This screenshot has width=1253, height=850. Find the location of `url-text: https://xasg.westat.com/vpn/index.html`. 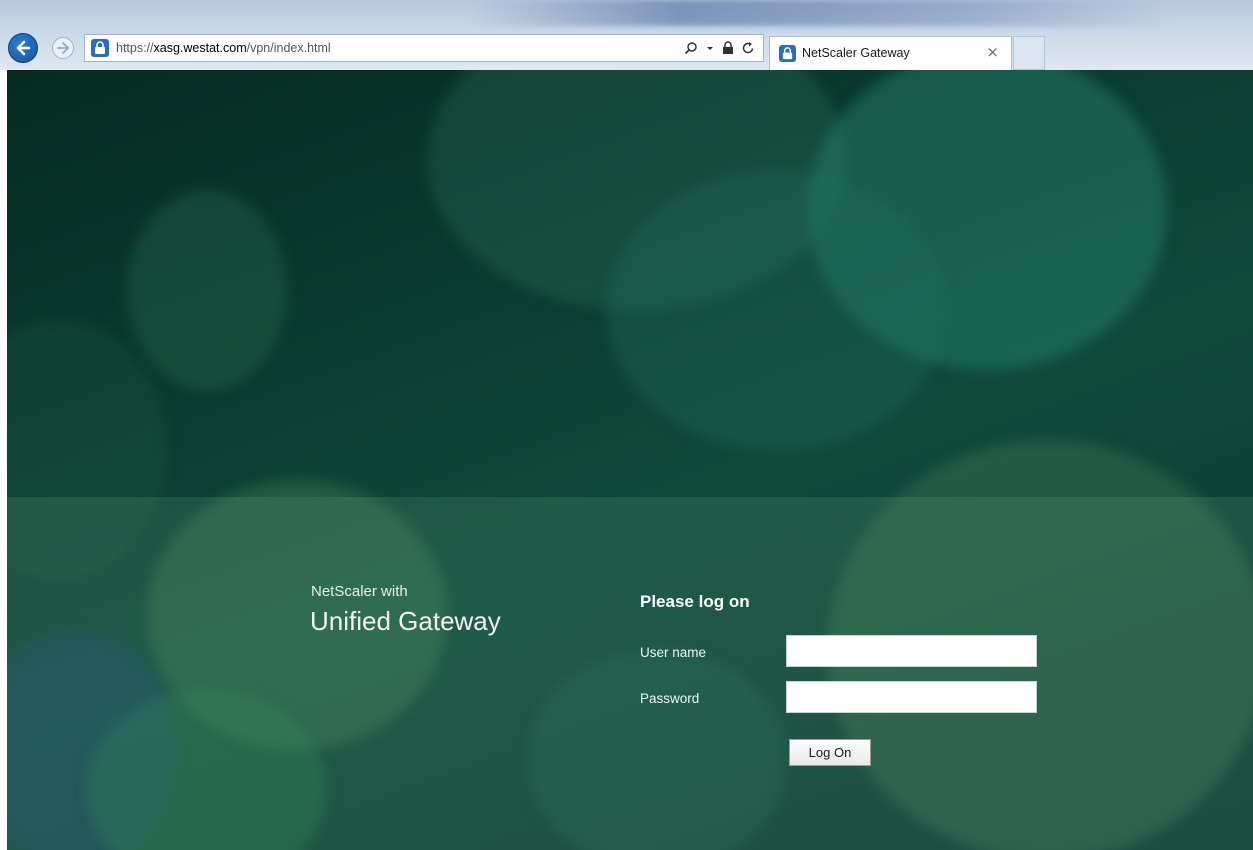

url-text: https://xasg.westat.com/vpn/index.html is located at coordinates (223, 48).